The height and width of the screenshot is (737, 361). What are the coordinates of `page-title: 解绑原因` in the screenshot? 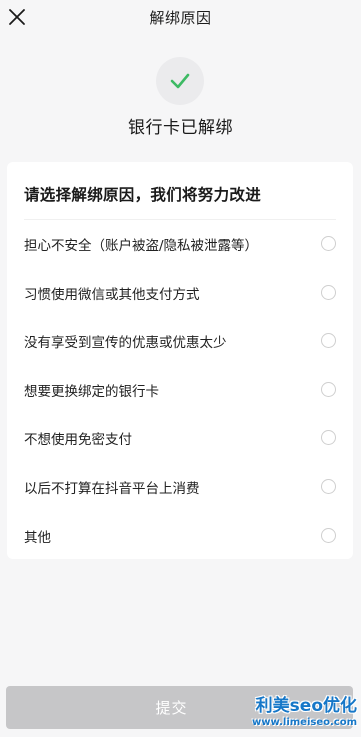 It's located at (180, 18).